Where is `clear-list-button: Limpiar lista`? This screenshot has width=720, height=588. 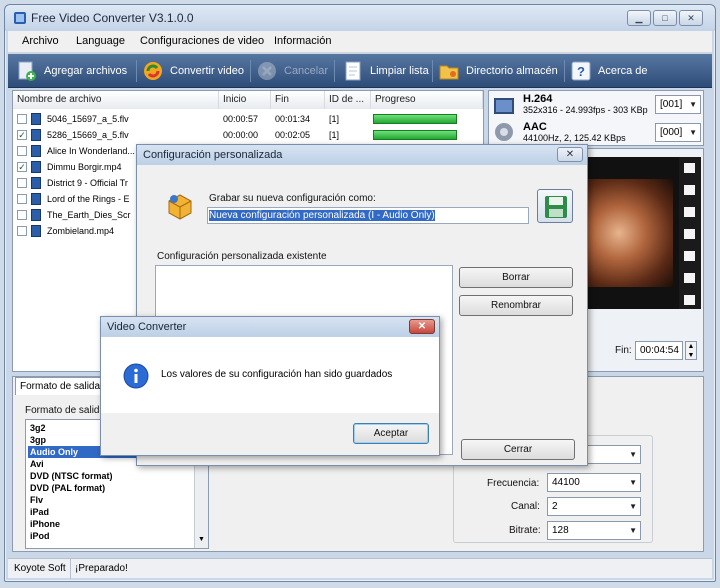
clear-list-button: Limpiar lista is located at coordinates (388, 71).